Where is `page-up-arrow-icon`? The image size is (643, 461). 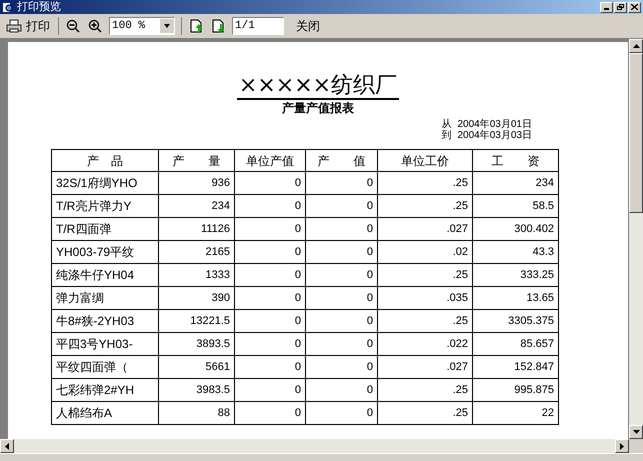 page-up-arrow-icon is located at coordinates (196, 26).